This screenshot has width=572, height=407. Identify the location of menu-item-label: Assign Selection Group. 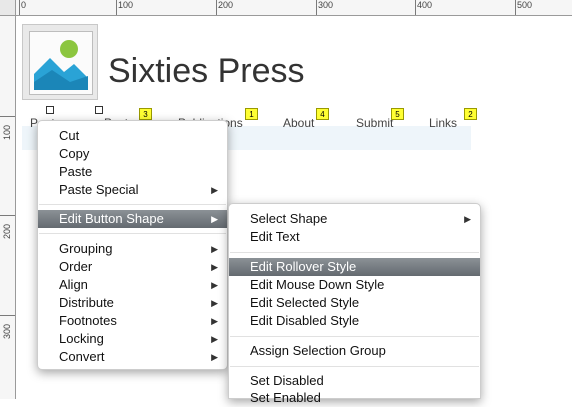
(318, 350).